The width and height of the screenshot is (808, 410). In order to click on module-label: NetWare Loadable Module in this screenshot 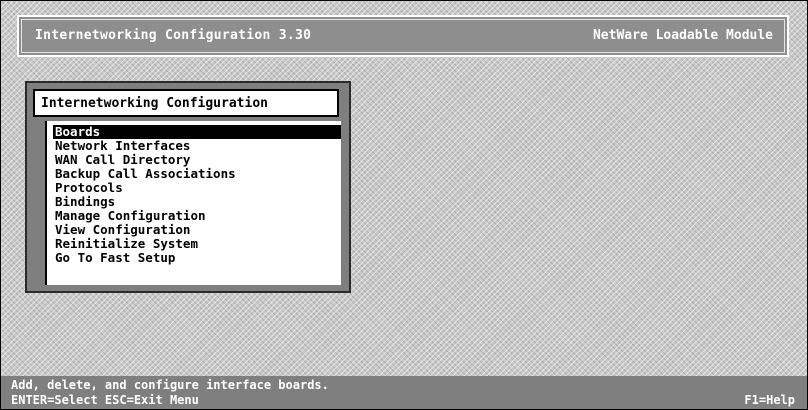, I will do `click(682, 35)`.